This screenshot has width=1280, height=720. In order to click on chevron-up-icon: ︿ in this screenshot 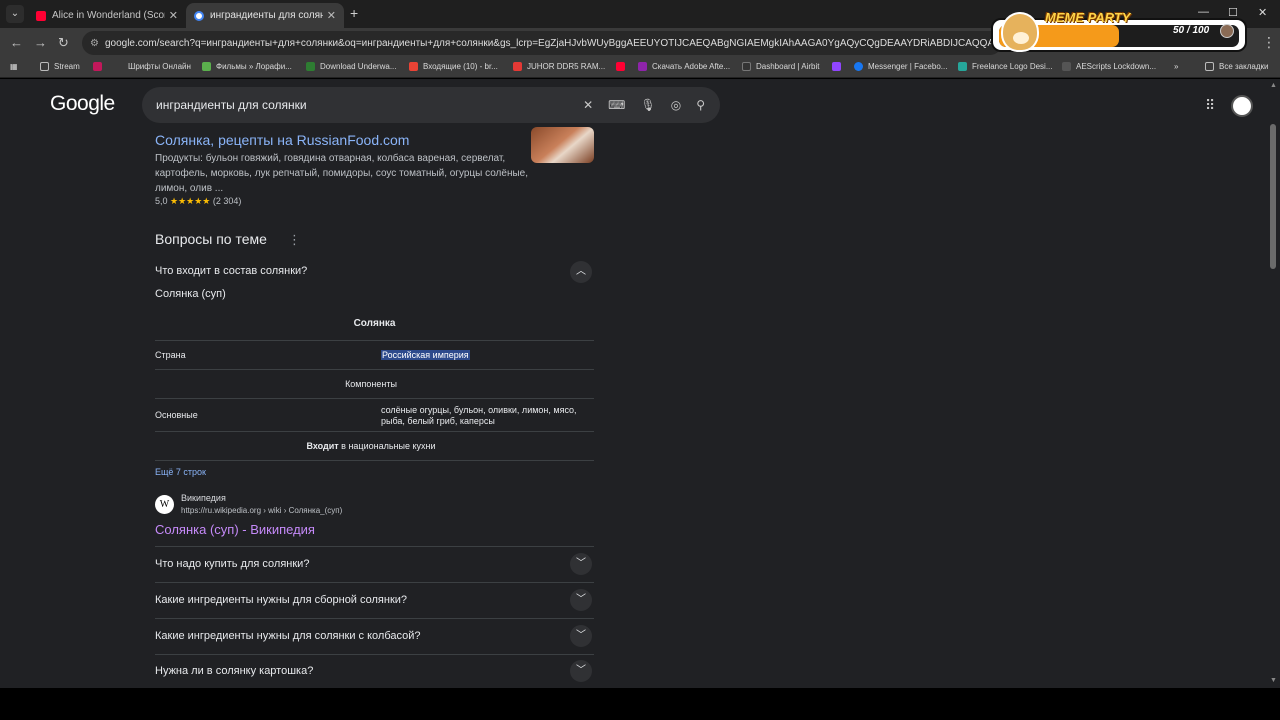, I will do `click(581, 272)`.